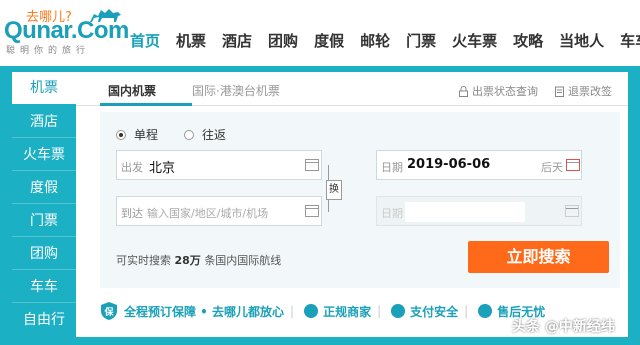 The height and width of the screenshot is (345, 640). Describe the element at coordinates (214, 134) in the screenshot. I see `roundtrip-label: 往返` at that location.